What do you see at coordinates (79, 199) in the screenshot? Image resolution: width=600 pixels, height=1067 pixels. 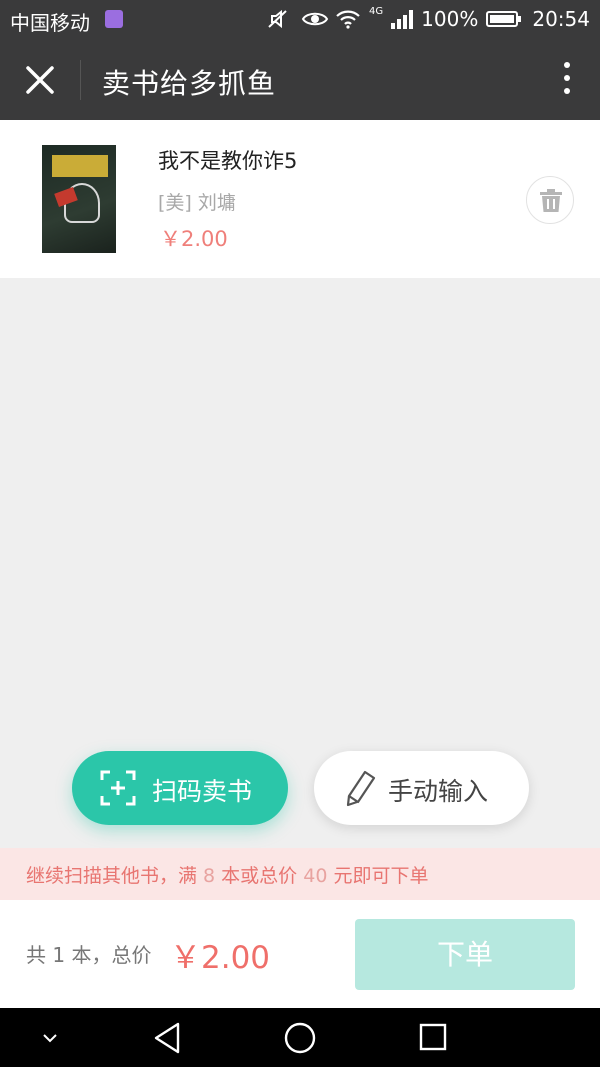 I see `book-cover-image` at bounding box center [79, 199].